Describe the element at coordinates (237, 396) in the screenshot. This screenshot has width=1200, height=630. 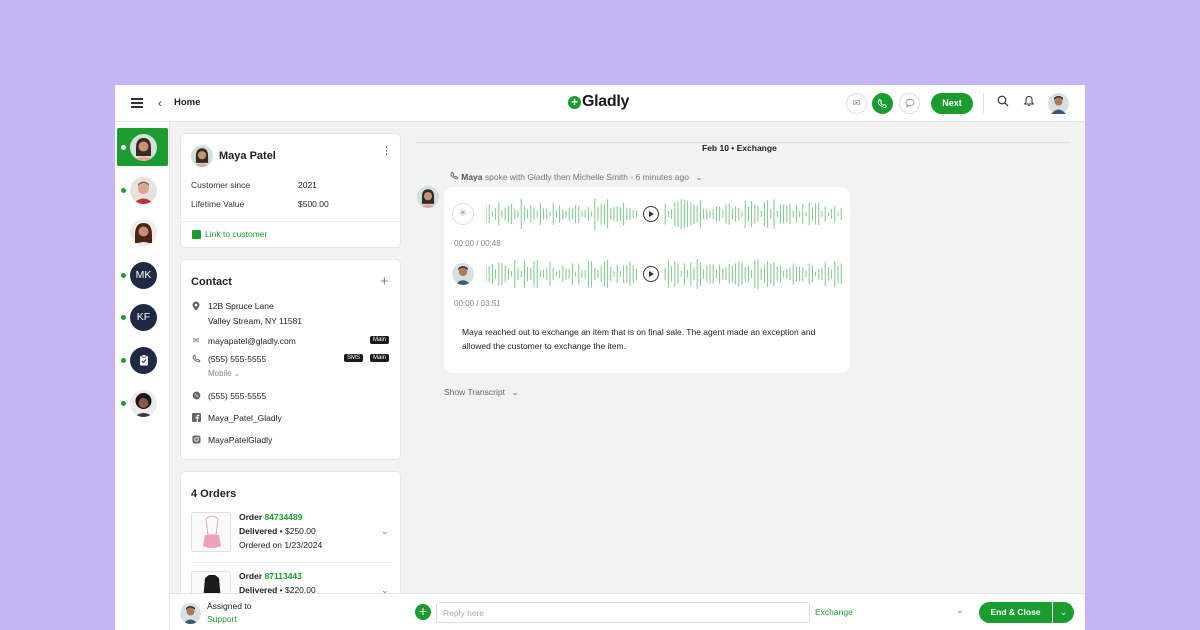
I see `whatsapp-value: (555) 555-5555` at that location.